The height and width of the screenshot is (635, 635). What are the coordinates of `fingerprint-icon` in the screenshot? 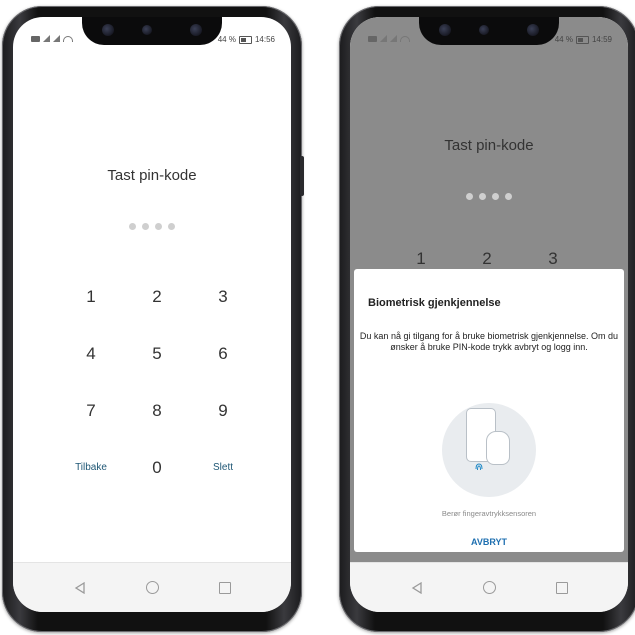 It's located at (479, 468).